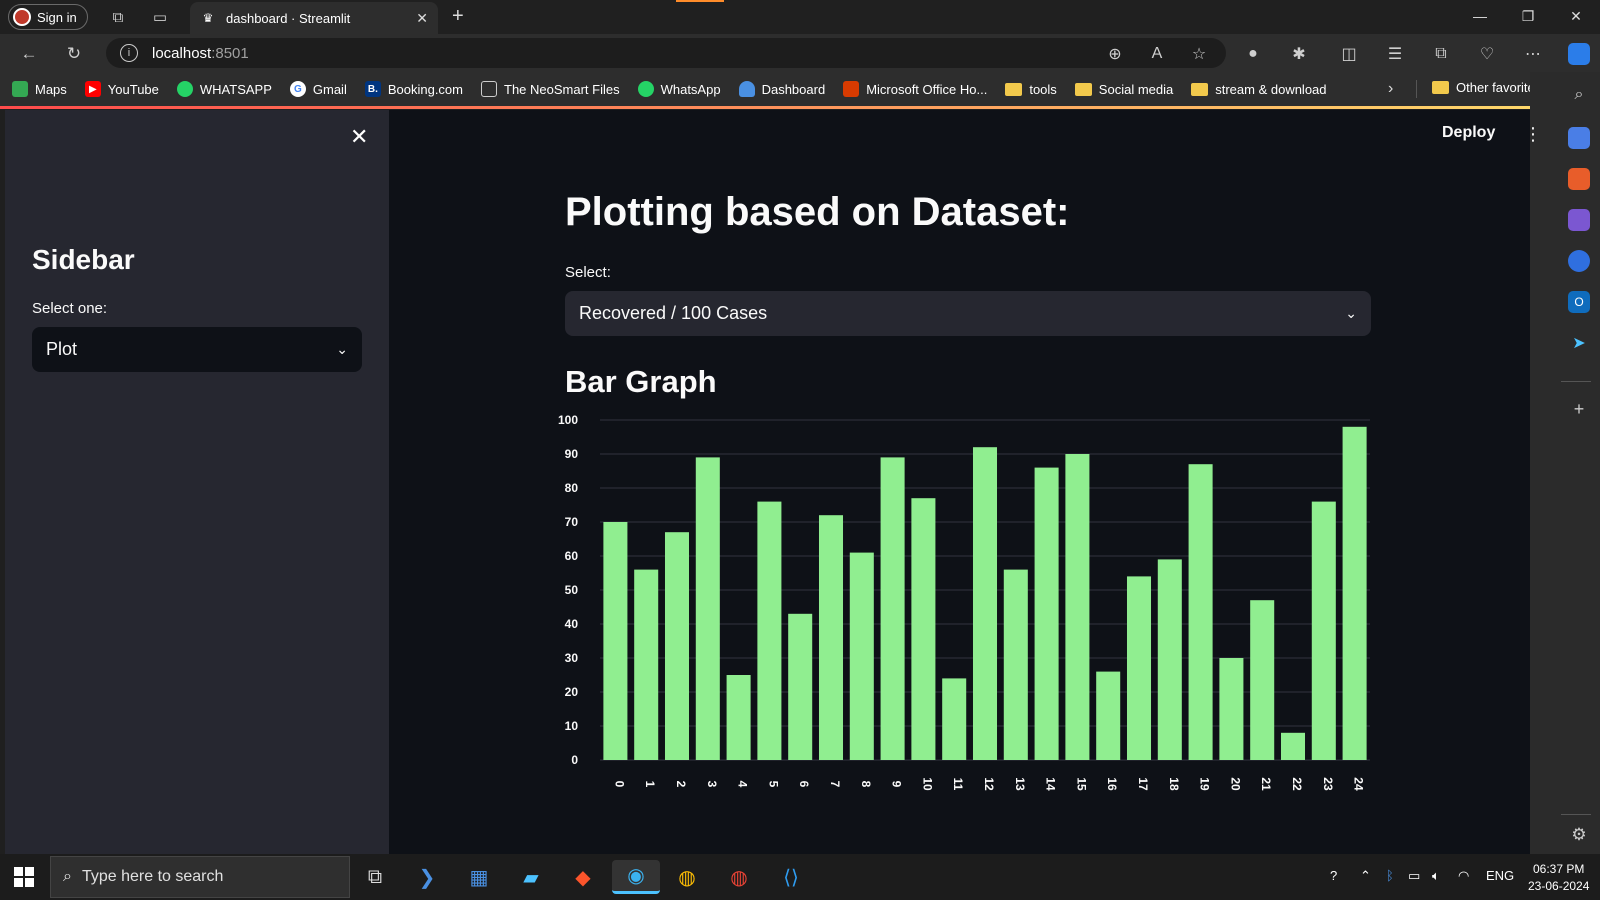 The width and height of the screenshot is (1600, 900). I want to click on refresh-icon: ↻, so click(74, 54).